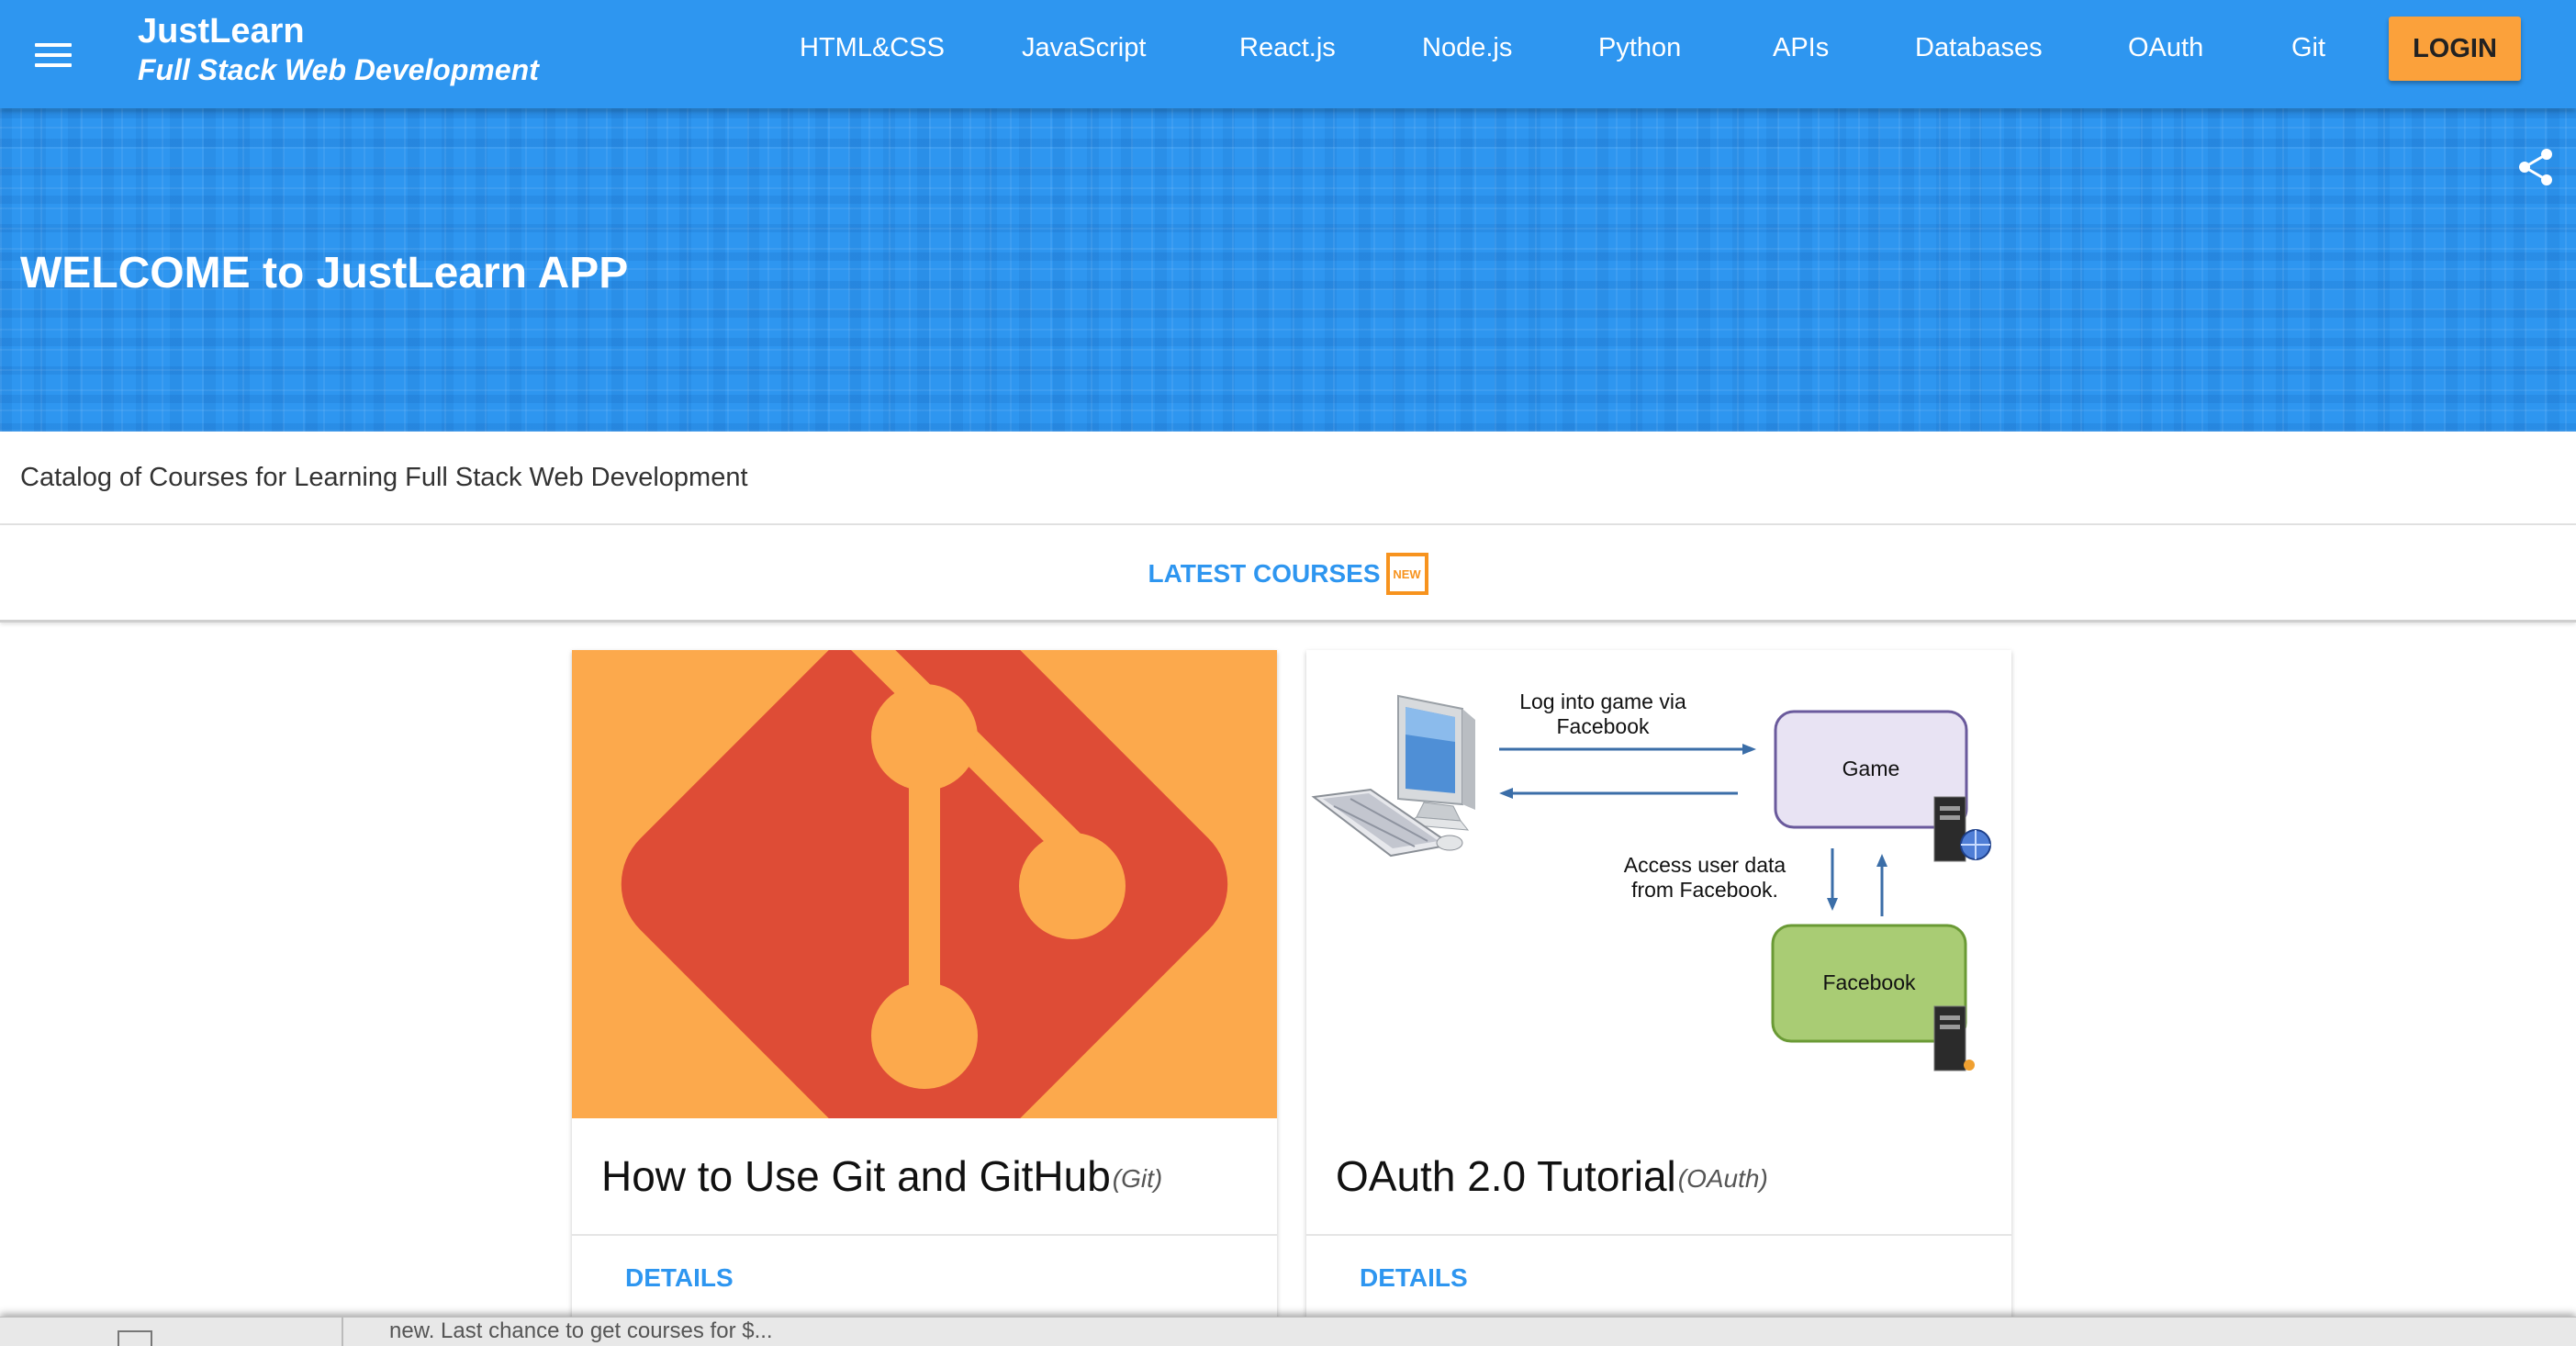  Describe the element at coordinates (1602, 701) in the screenshot. I see `diagram-login-label-1: Log into game via` at that location.